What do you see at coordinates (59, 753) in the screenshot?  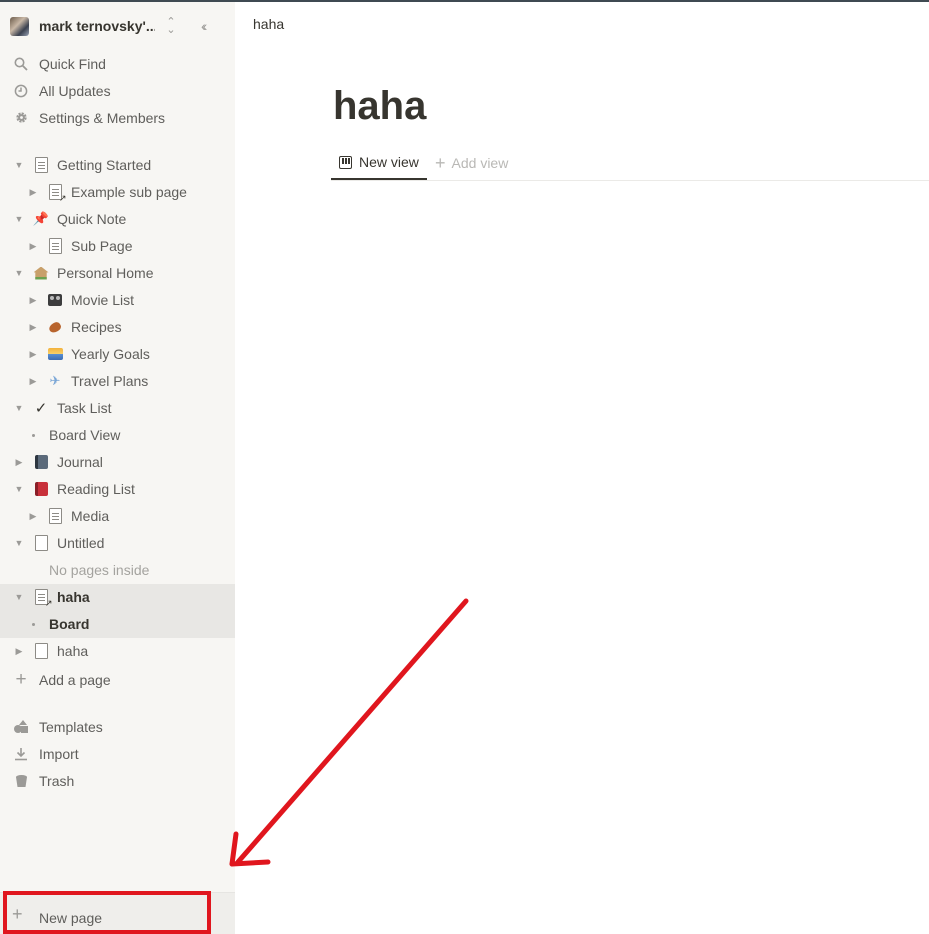 I see `nav-label: Import` at bounding box center [59, 753].